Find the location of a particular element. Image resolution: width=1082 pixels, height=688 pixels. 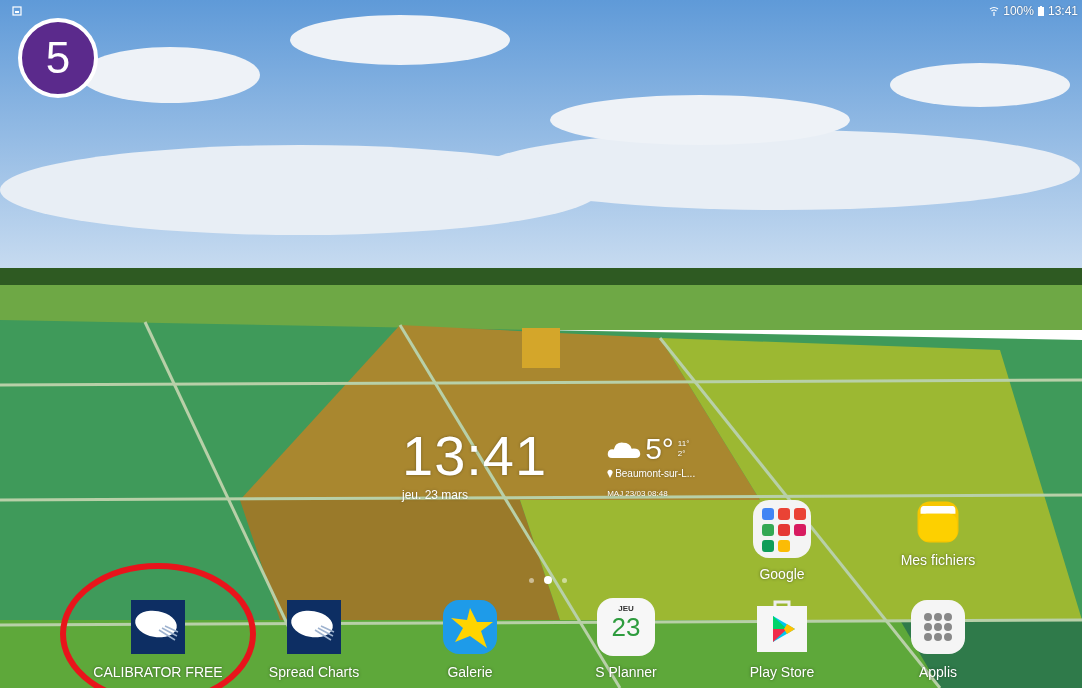

weather-update-time: MAJ 23/03 08:48 is located at coordinates (638, 493).